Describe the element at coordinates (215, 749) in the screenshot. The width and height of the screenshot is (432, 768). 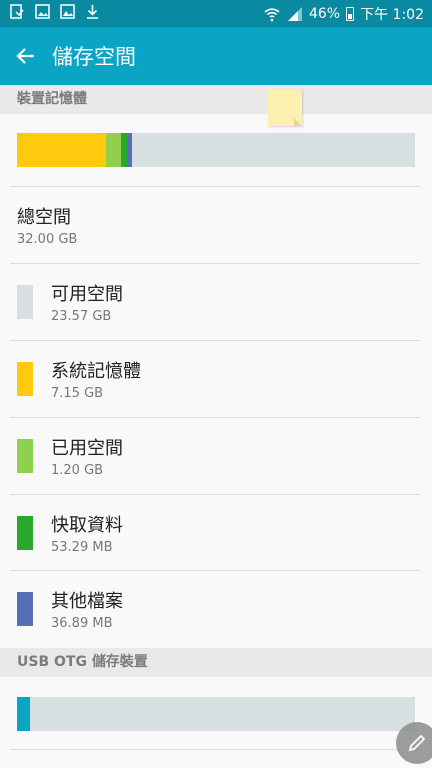
I see `divider` at that location.